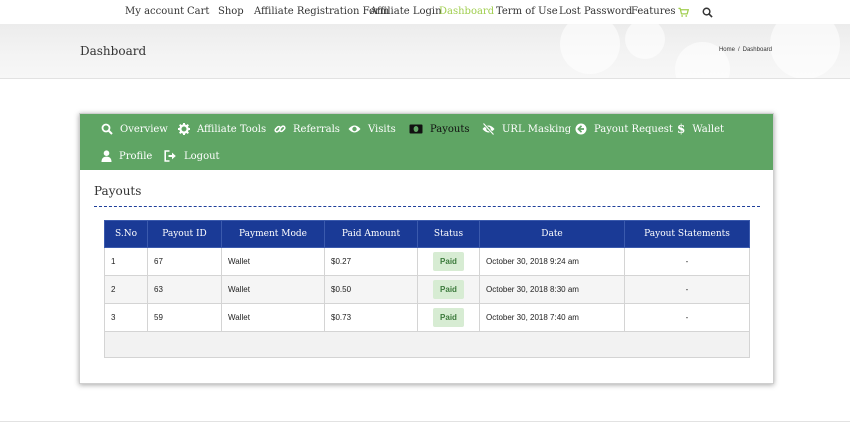 The height and width of the screenshot is (423, 850). I want to click on tab-label: Overview, so click(144, 129).